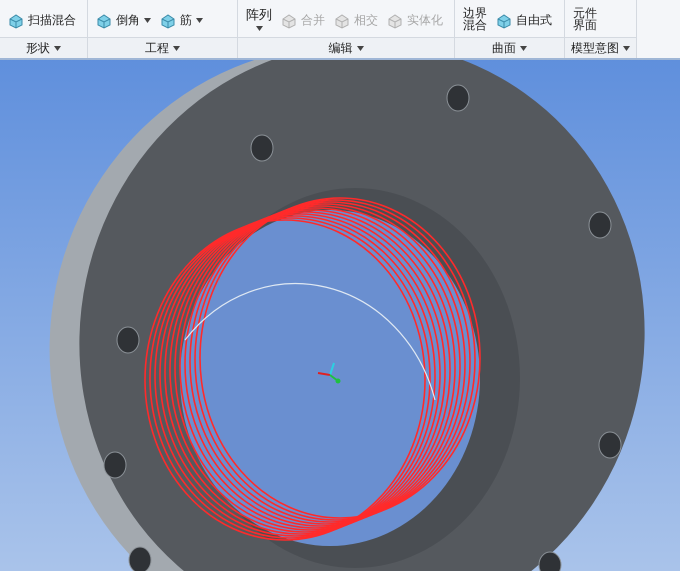 Image resolution: width=680 pixels, height=571 pixels. I want to click on group-label: 曲面, so click(509, 47).